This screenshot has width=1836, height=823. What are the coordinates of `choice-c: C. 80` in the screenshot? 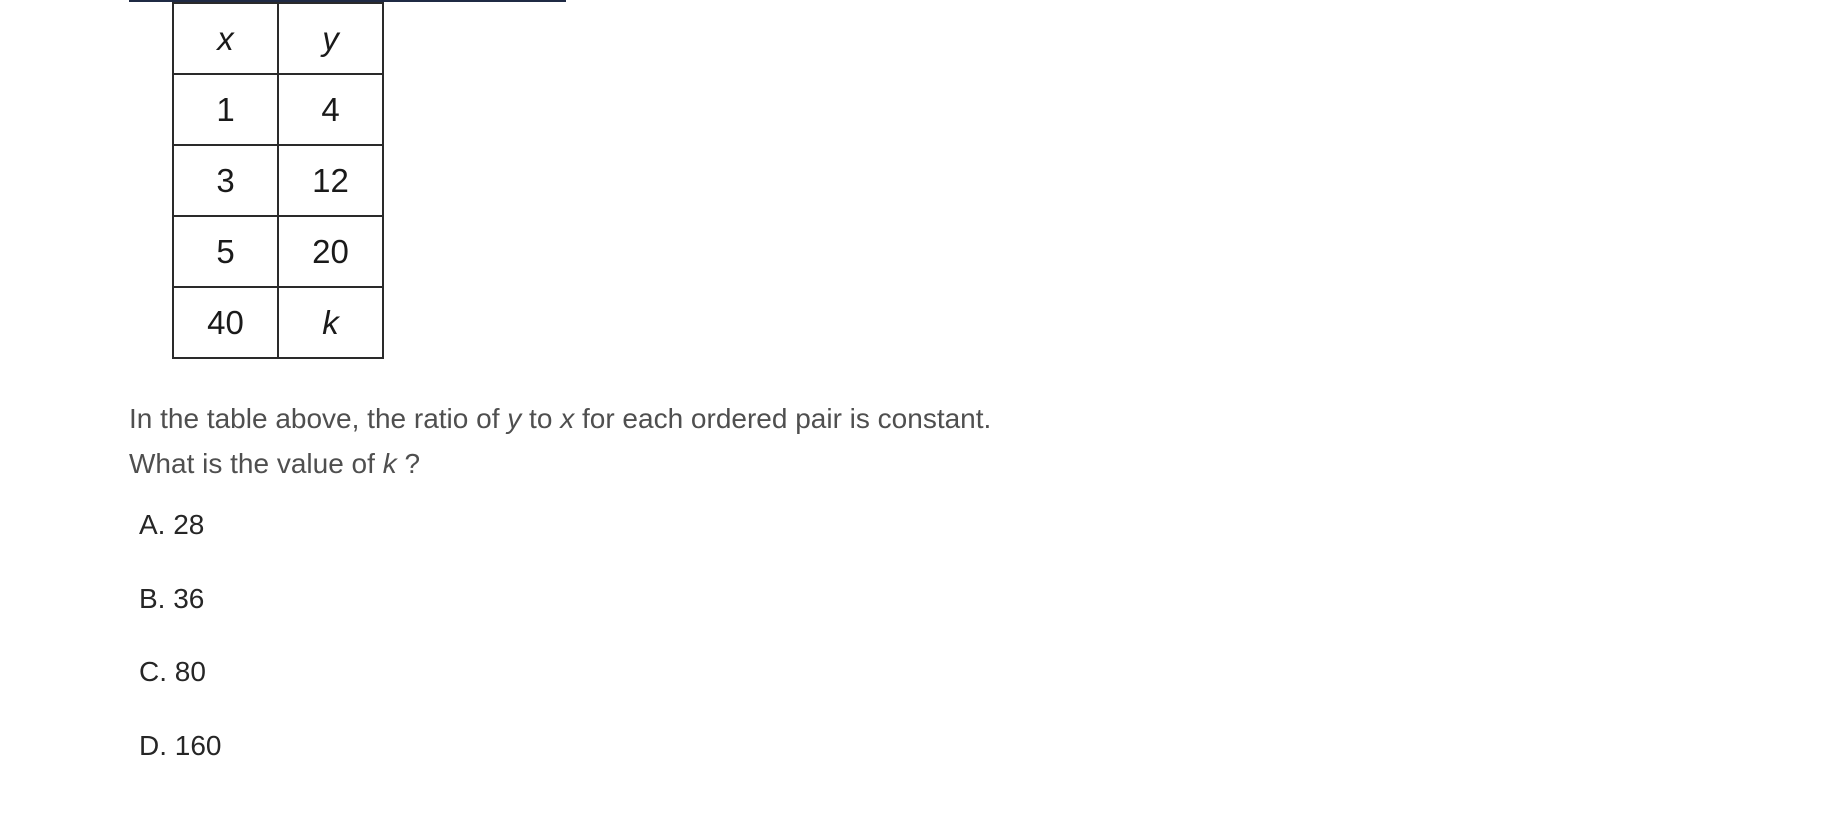 It's located at (180, 689).